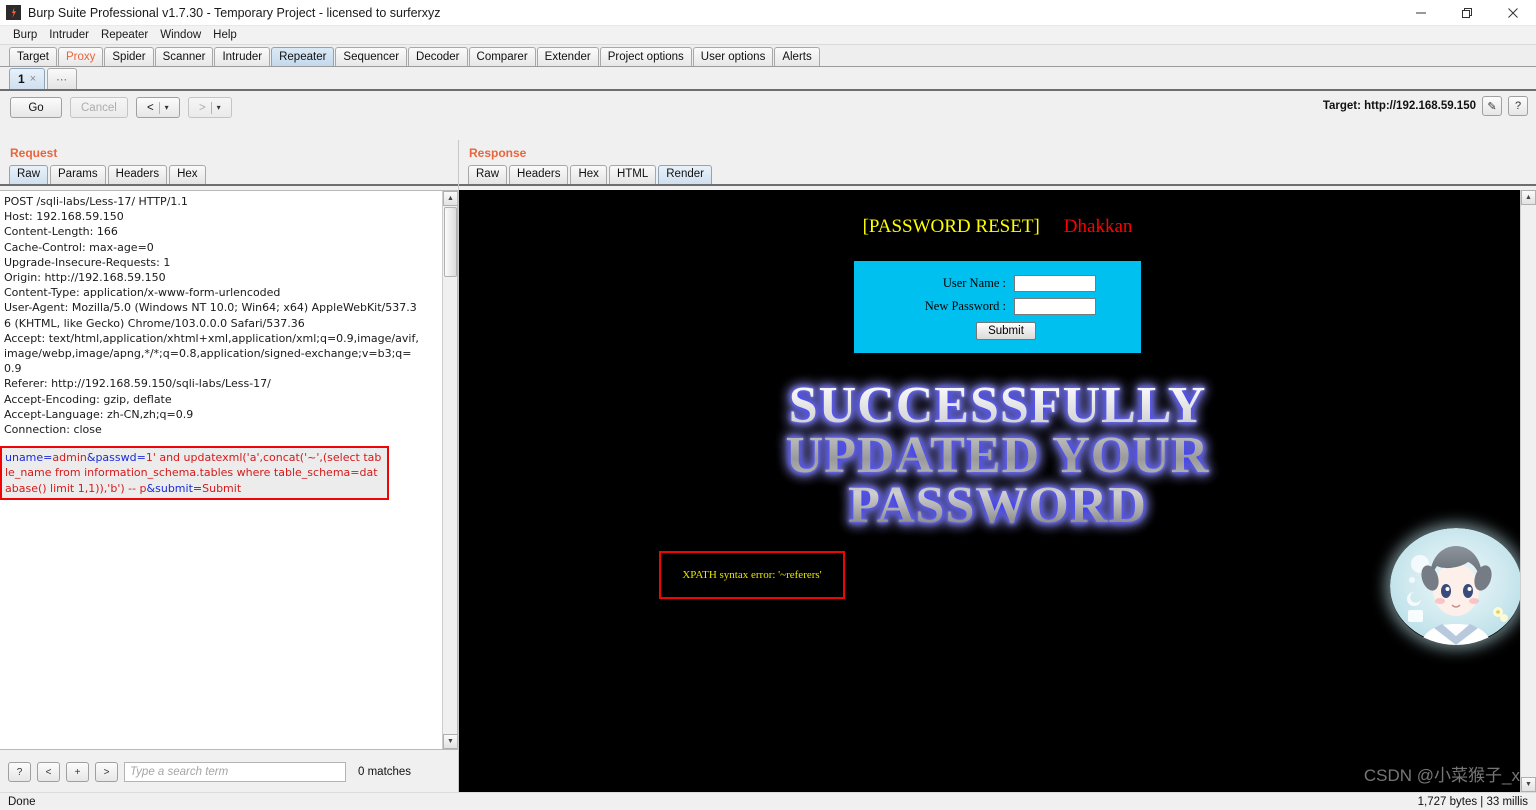 The width and height of the screenshot is (1536, 810). I want to click on submit-button: Submit, so click(1006, 331).